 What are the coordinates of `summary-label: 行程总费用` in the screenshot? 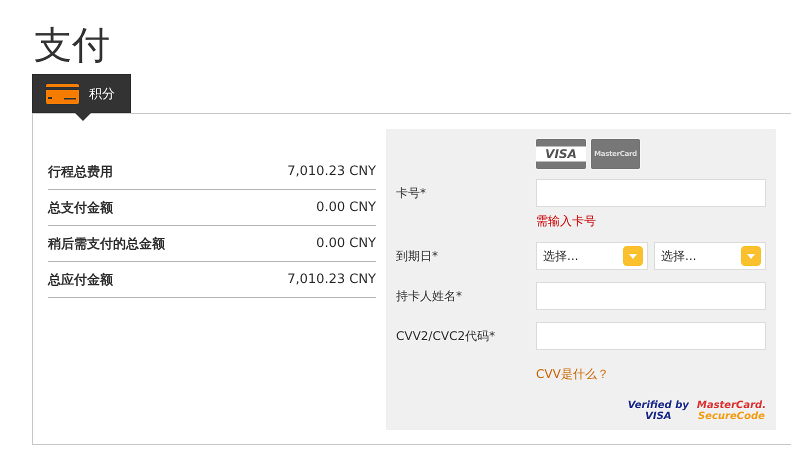 It's located at (80, 172).